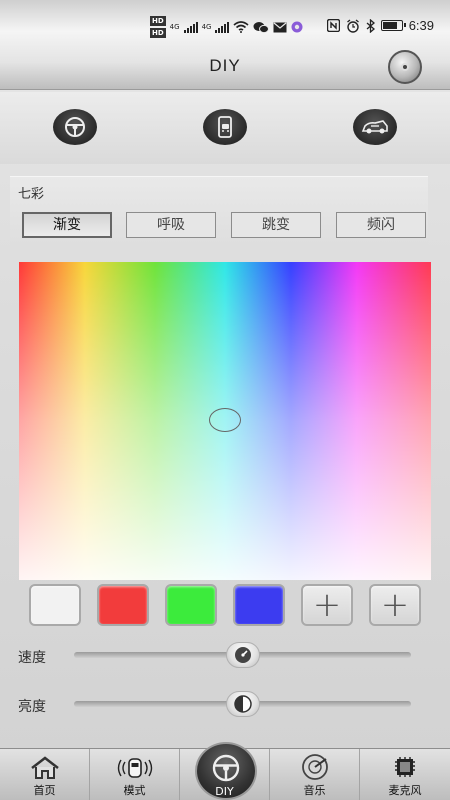 The width and height of the screenshot is (450, 800). Describe the element at coordinates (241, 27) in the screenshot. I see `wifi-icon` at that location.